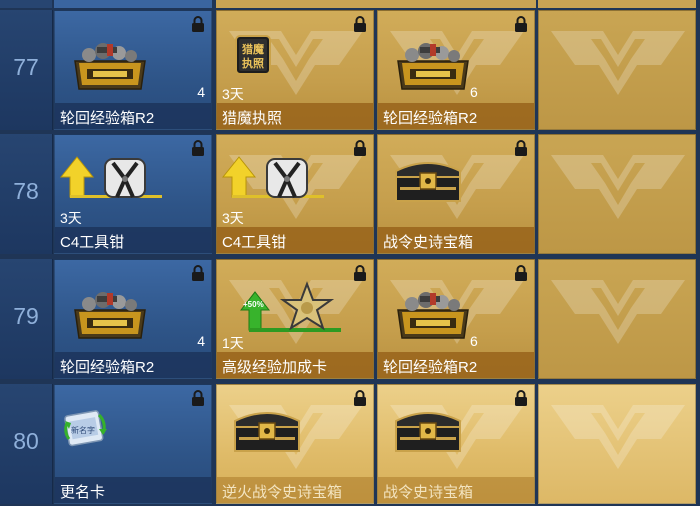 The image size is (700, 506). I want to click on reward-slot: 新名字 更名卡, so click(133, 444).